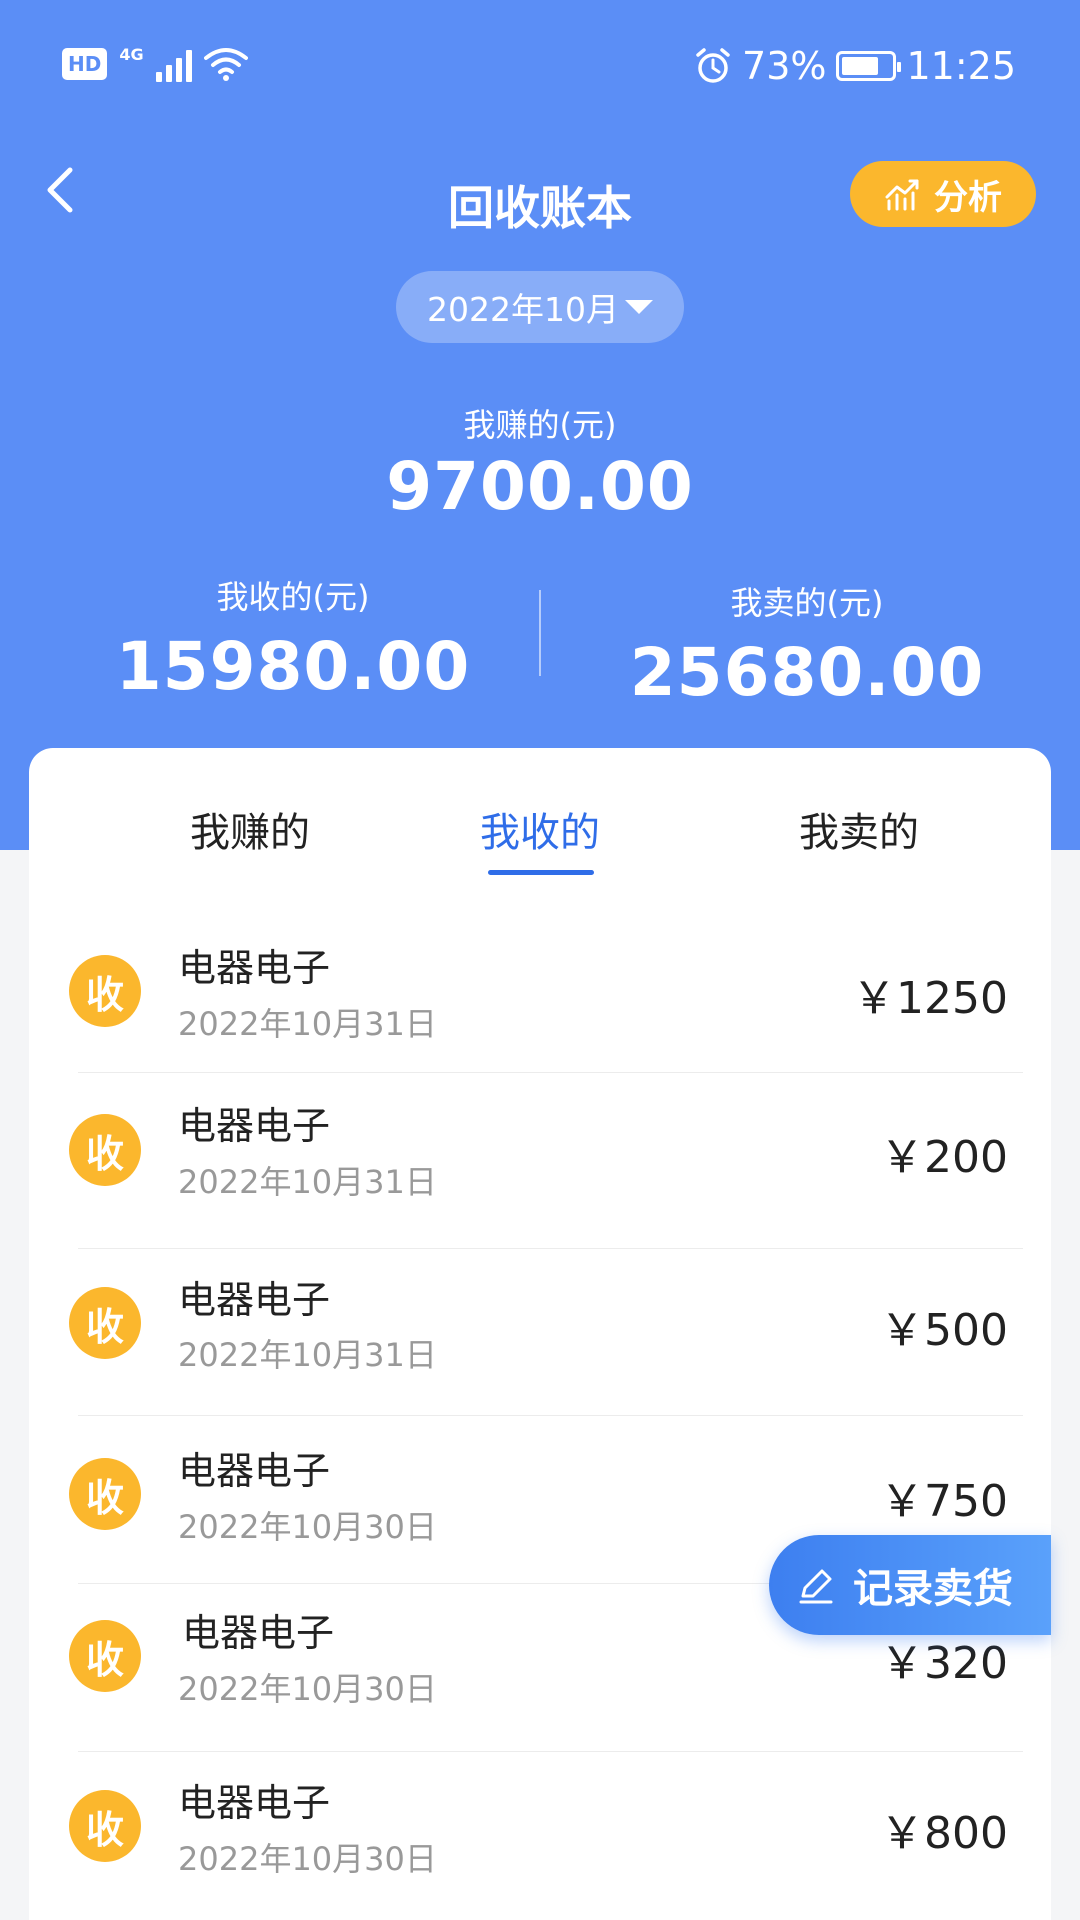 The image size is (1080, 1920). What do you see at coordinates (807, 603) in the screenshot?
I see `sell-label: 我卖的(元)` at bounding box center [807, 603].